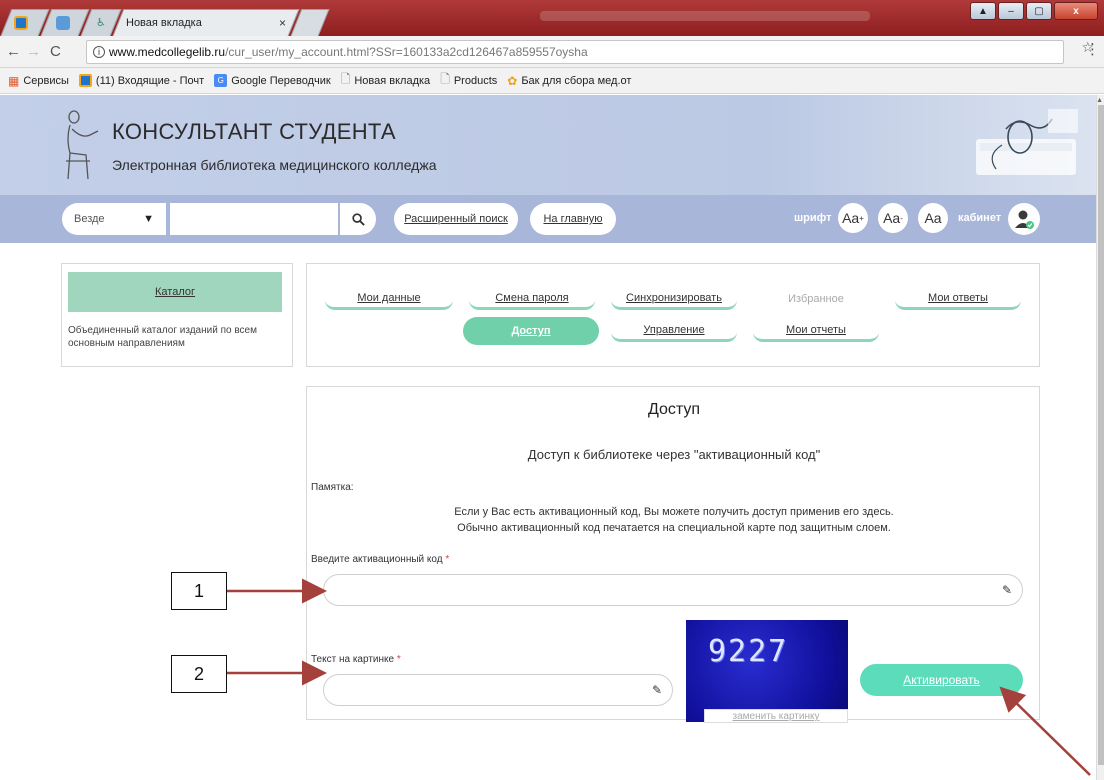 The image size is (1104, 780). What do you see at coordinates (281, 80) in the screenshot?
I see `bookmark-label: Google Переводчик` at bounding box center [281, 80].